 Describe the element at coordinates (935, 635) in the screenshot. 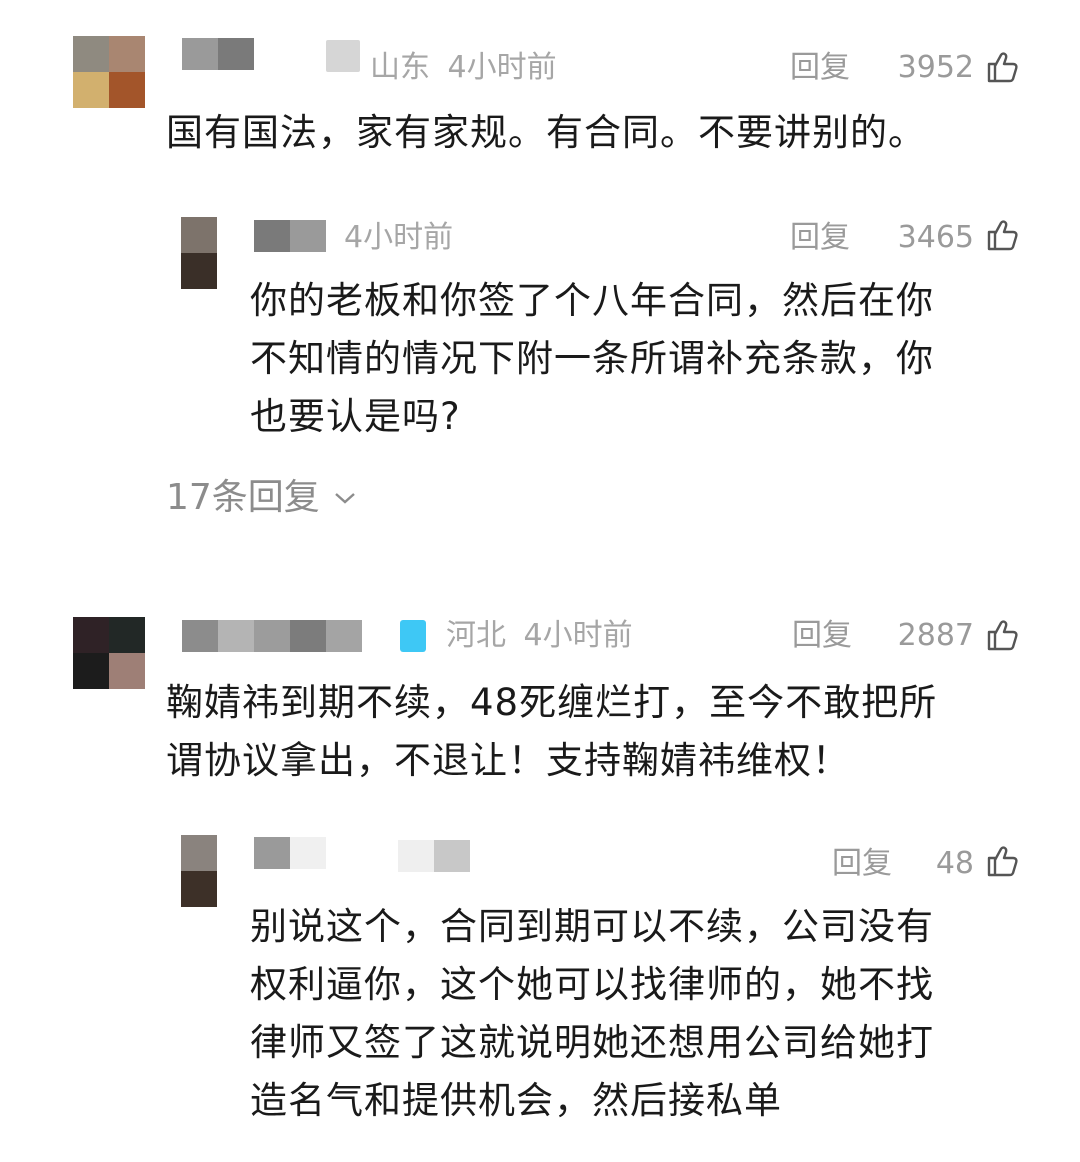

I see `like-count: 2887` at that location.